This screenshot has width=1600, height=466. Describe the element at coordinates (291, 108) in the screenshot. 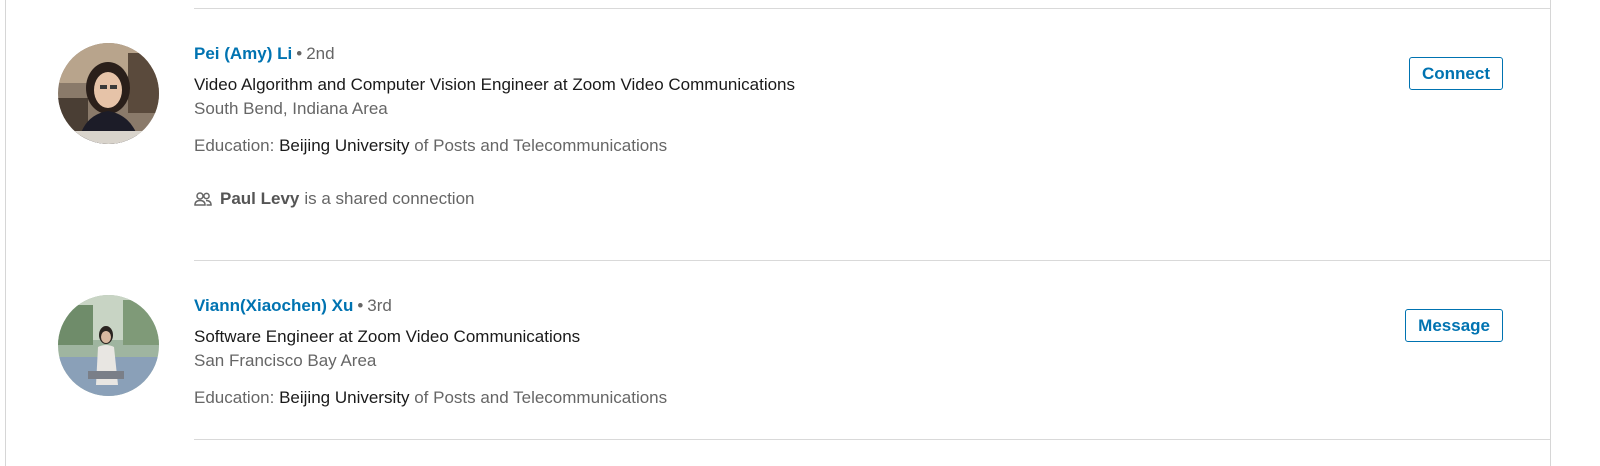

I see `profile-location: South Bend, Indiana Area` at that location.